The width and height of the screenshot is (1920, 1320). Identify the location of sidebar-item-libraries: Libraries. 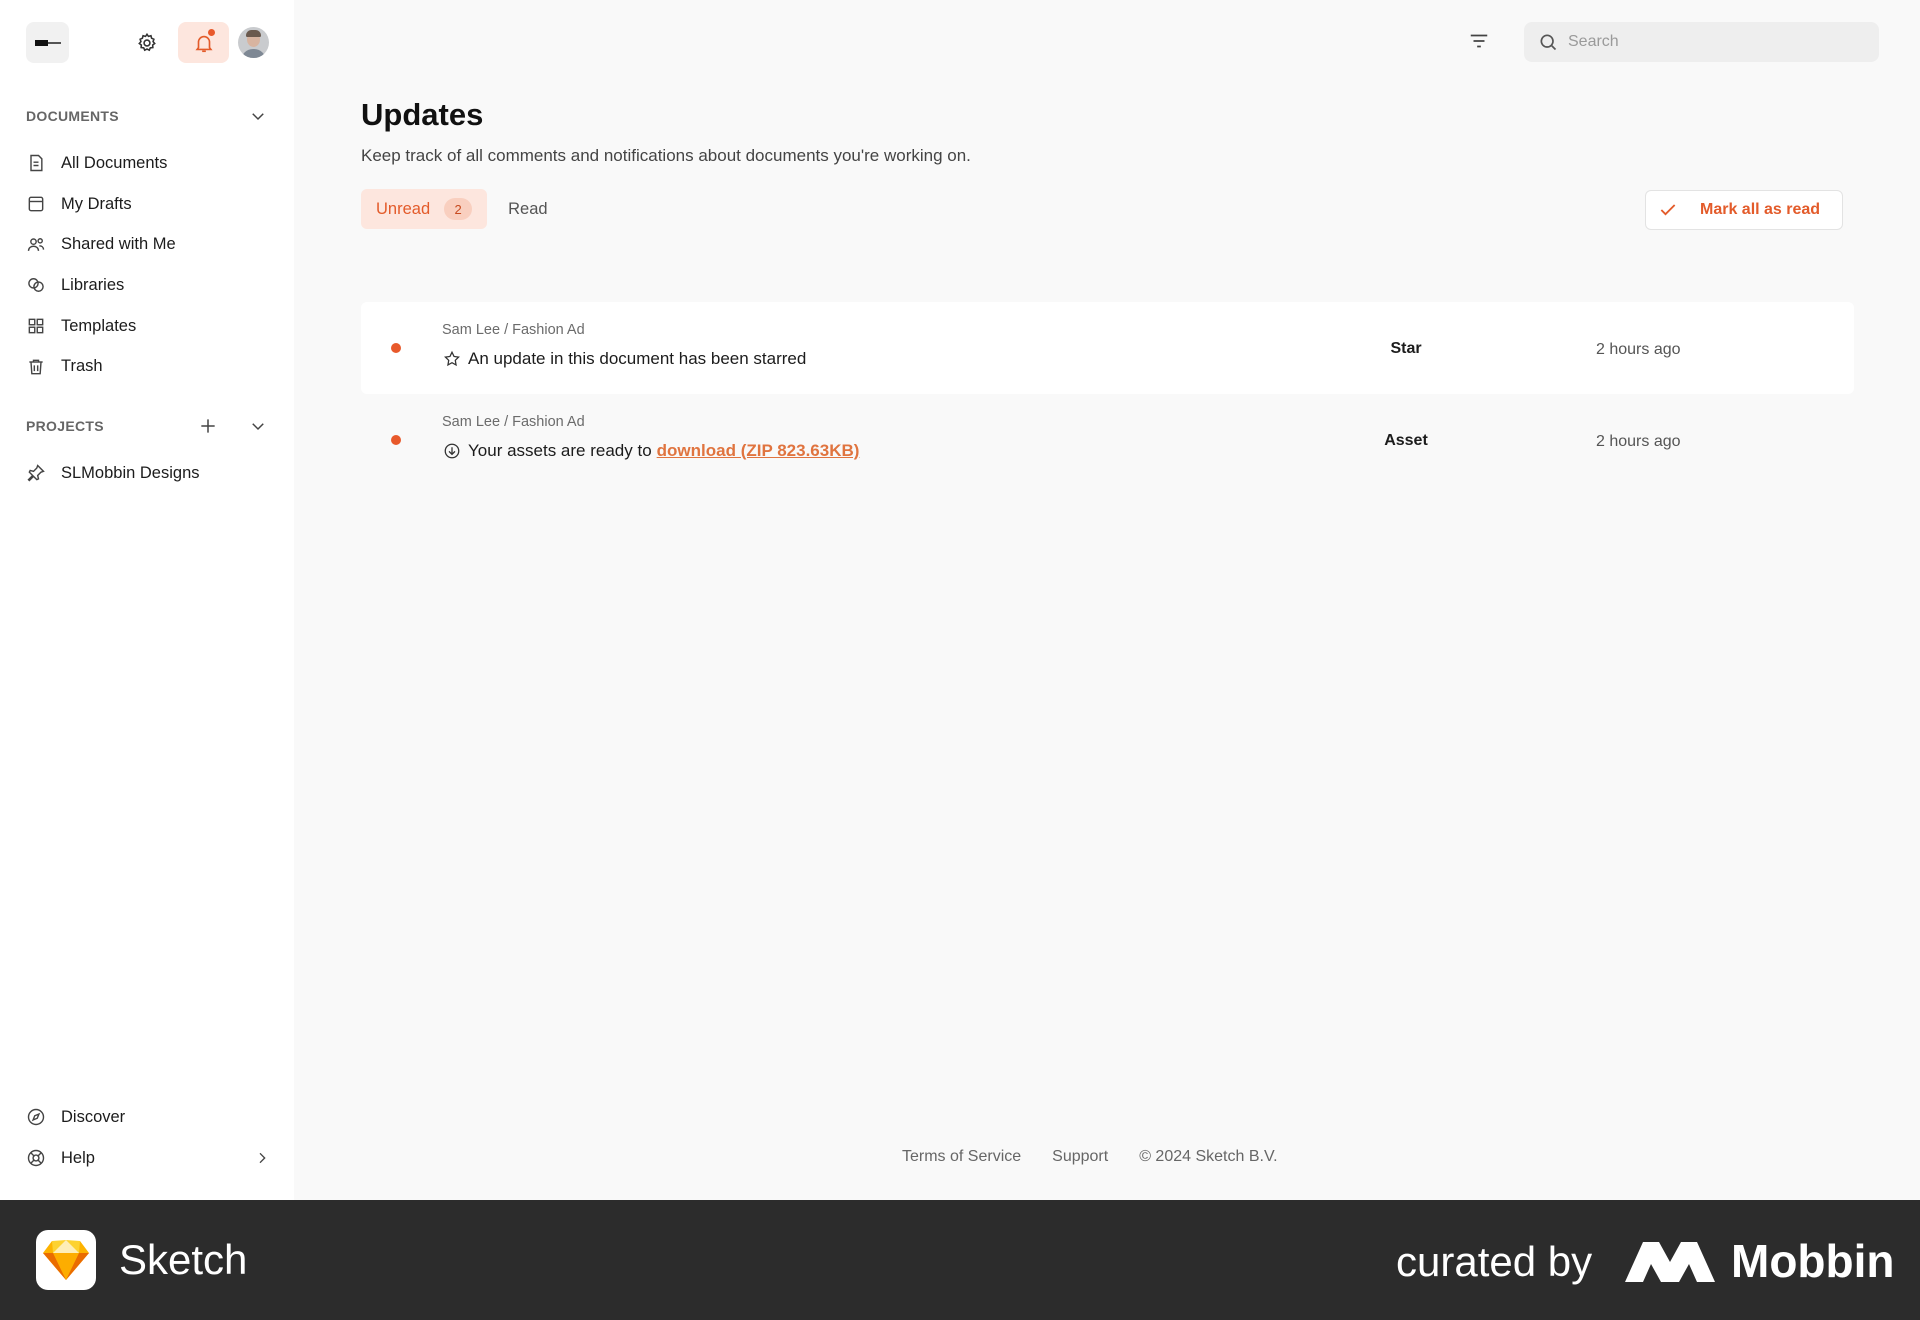
(151, 285).